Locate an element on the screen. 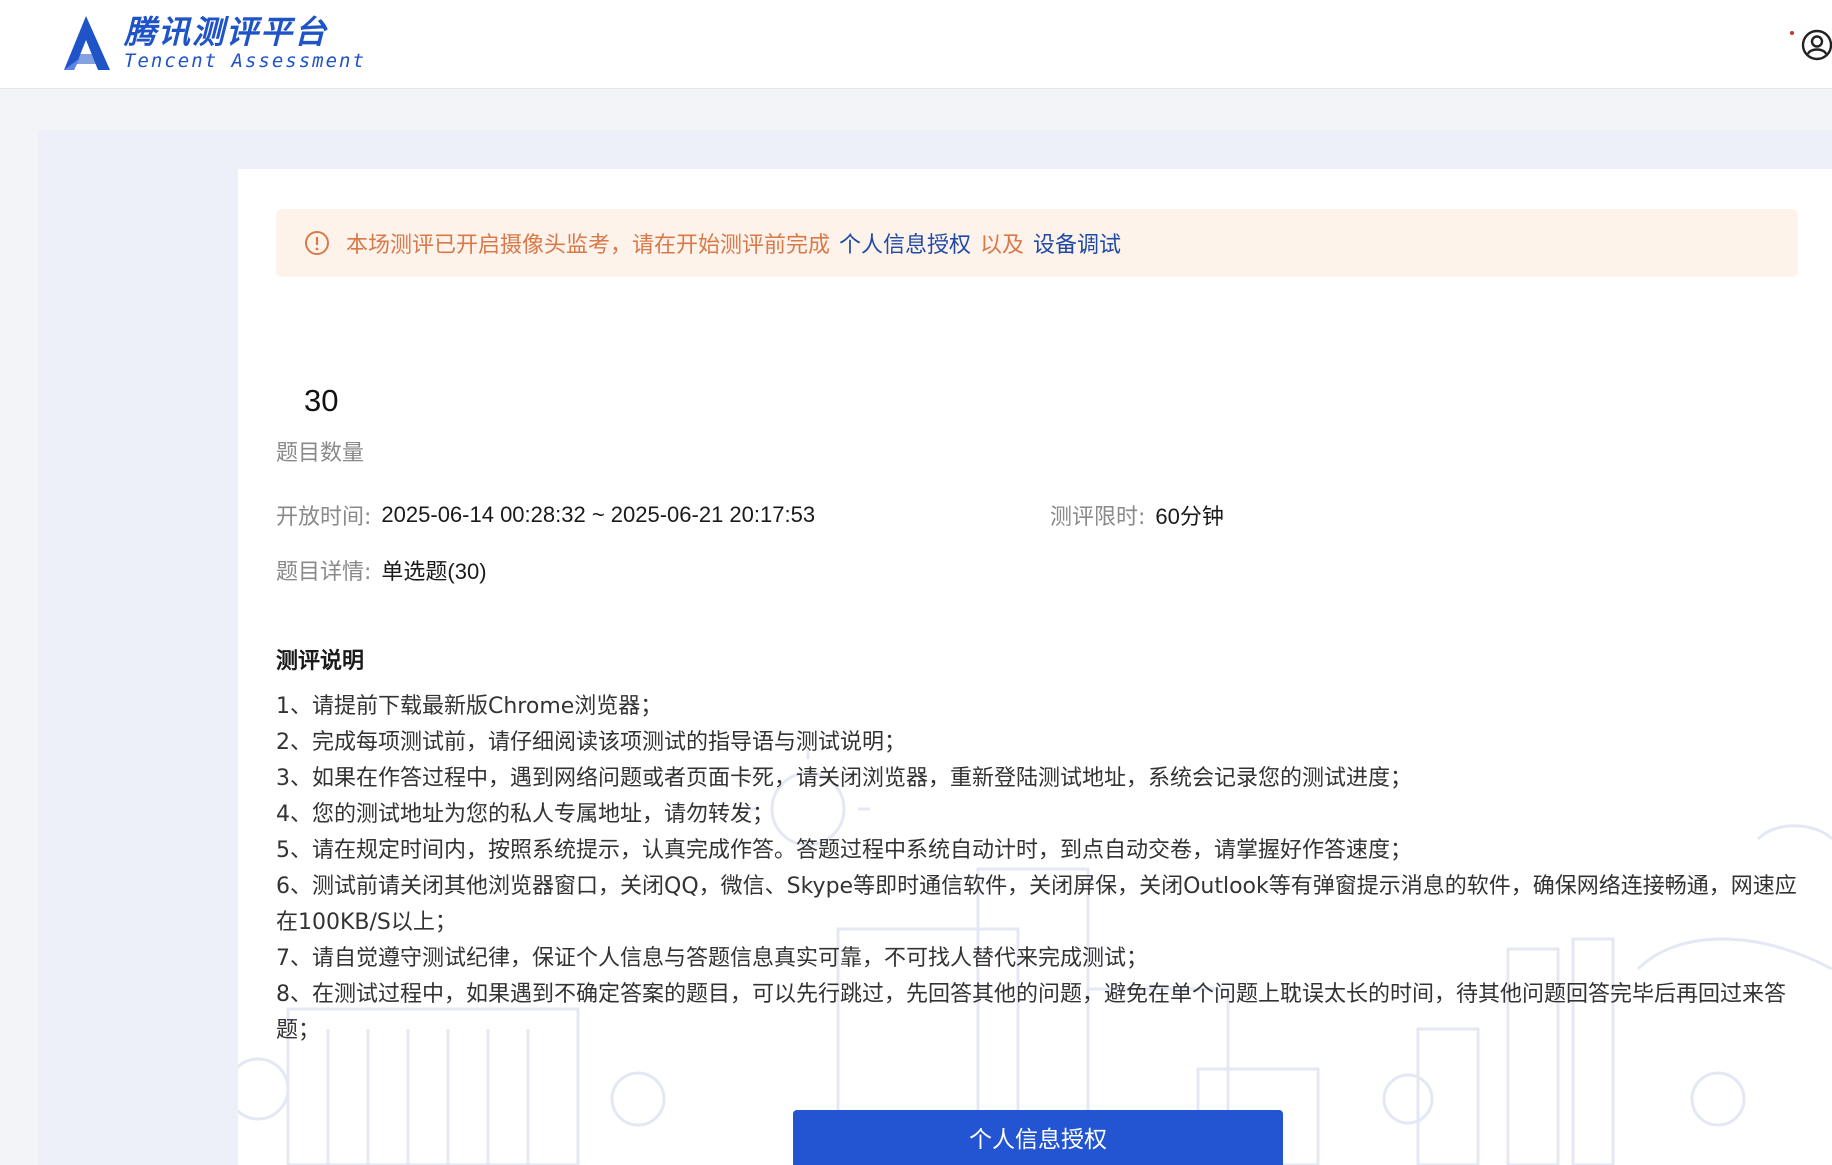 This screenshot has width=1832, height=1165. user-avatar-icon is located at coordinates (1816, 45).